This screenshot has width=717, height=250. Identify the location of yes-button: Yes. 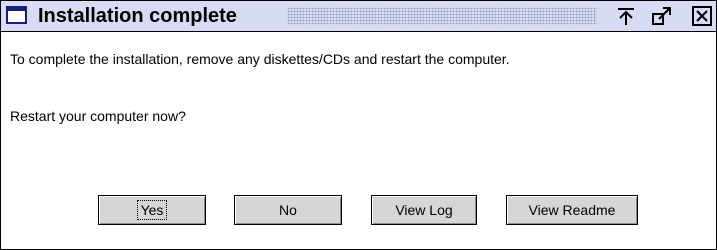
(152, 210).